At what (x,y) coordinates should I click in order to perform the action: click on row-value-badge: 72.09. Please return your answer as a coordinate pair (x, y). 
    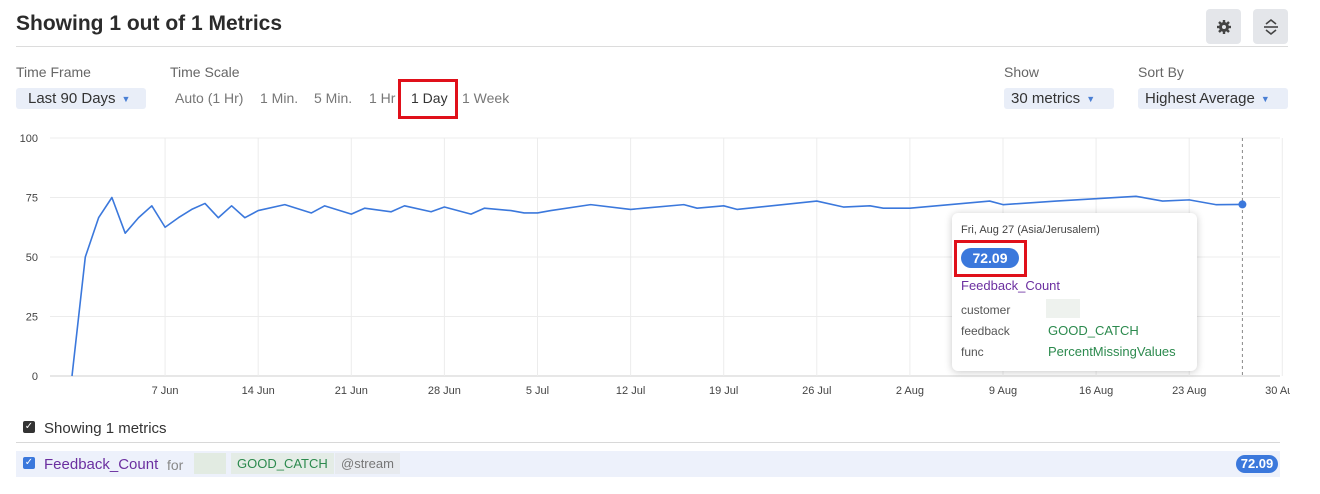
    Looking at the image, I should click on (1257, 464).